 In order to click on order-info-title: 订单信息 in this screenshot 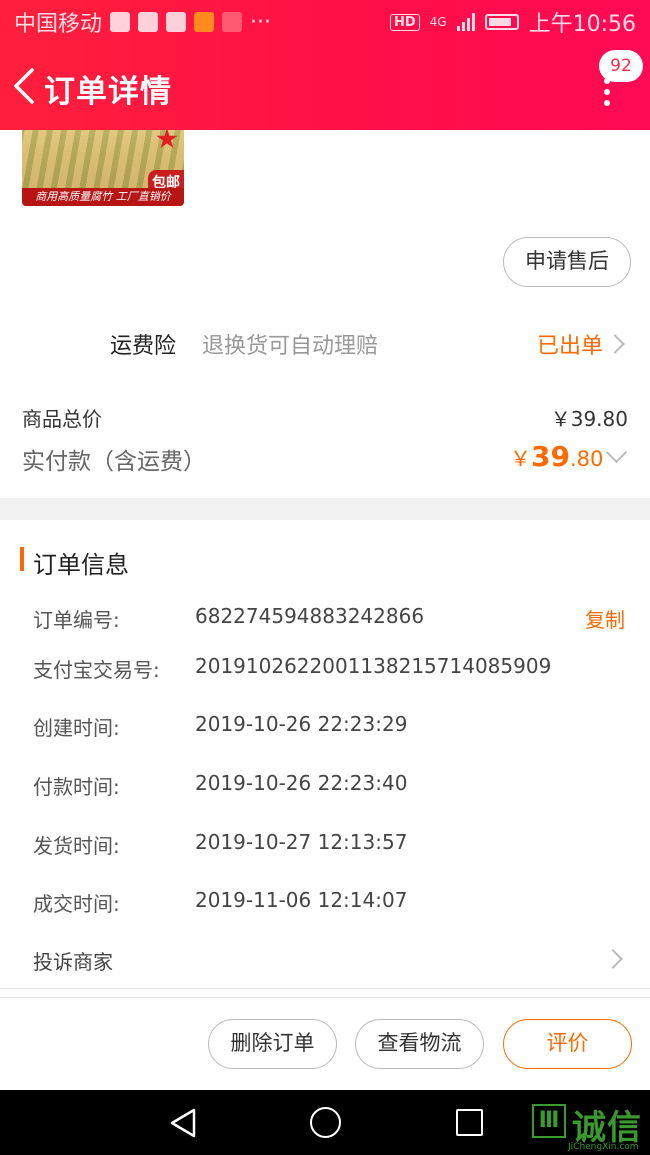, I will do `click(81, 565)`.